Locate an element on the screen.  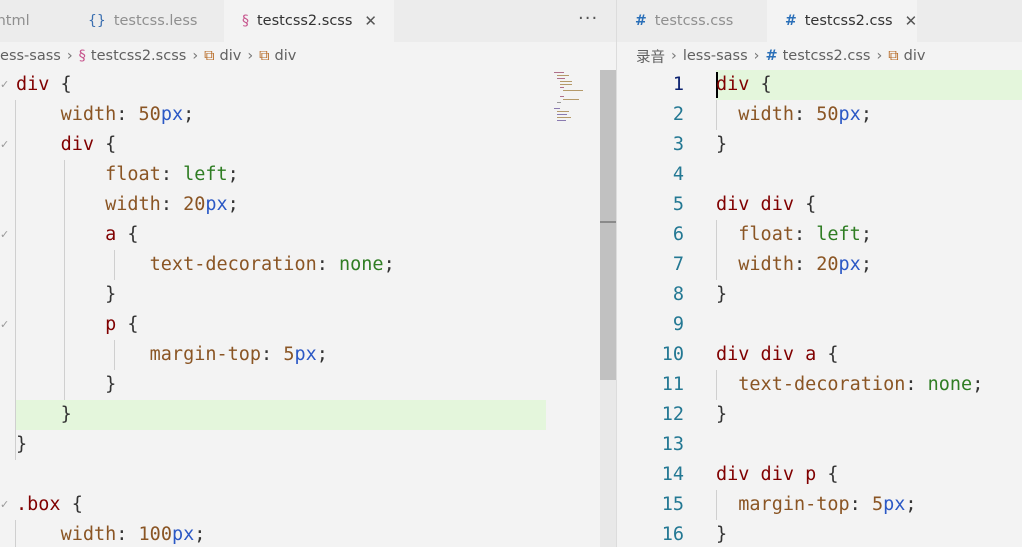
code-line-text: width: 100px; is located at coordinates (133, 534).